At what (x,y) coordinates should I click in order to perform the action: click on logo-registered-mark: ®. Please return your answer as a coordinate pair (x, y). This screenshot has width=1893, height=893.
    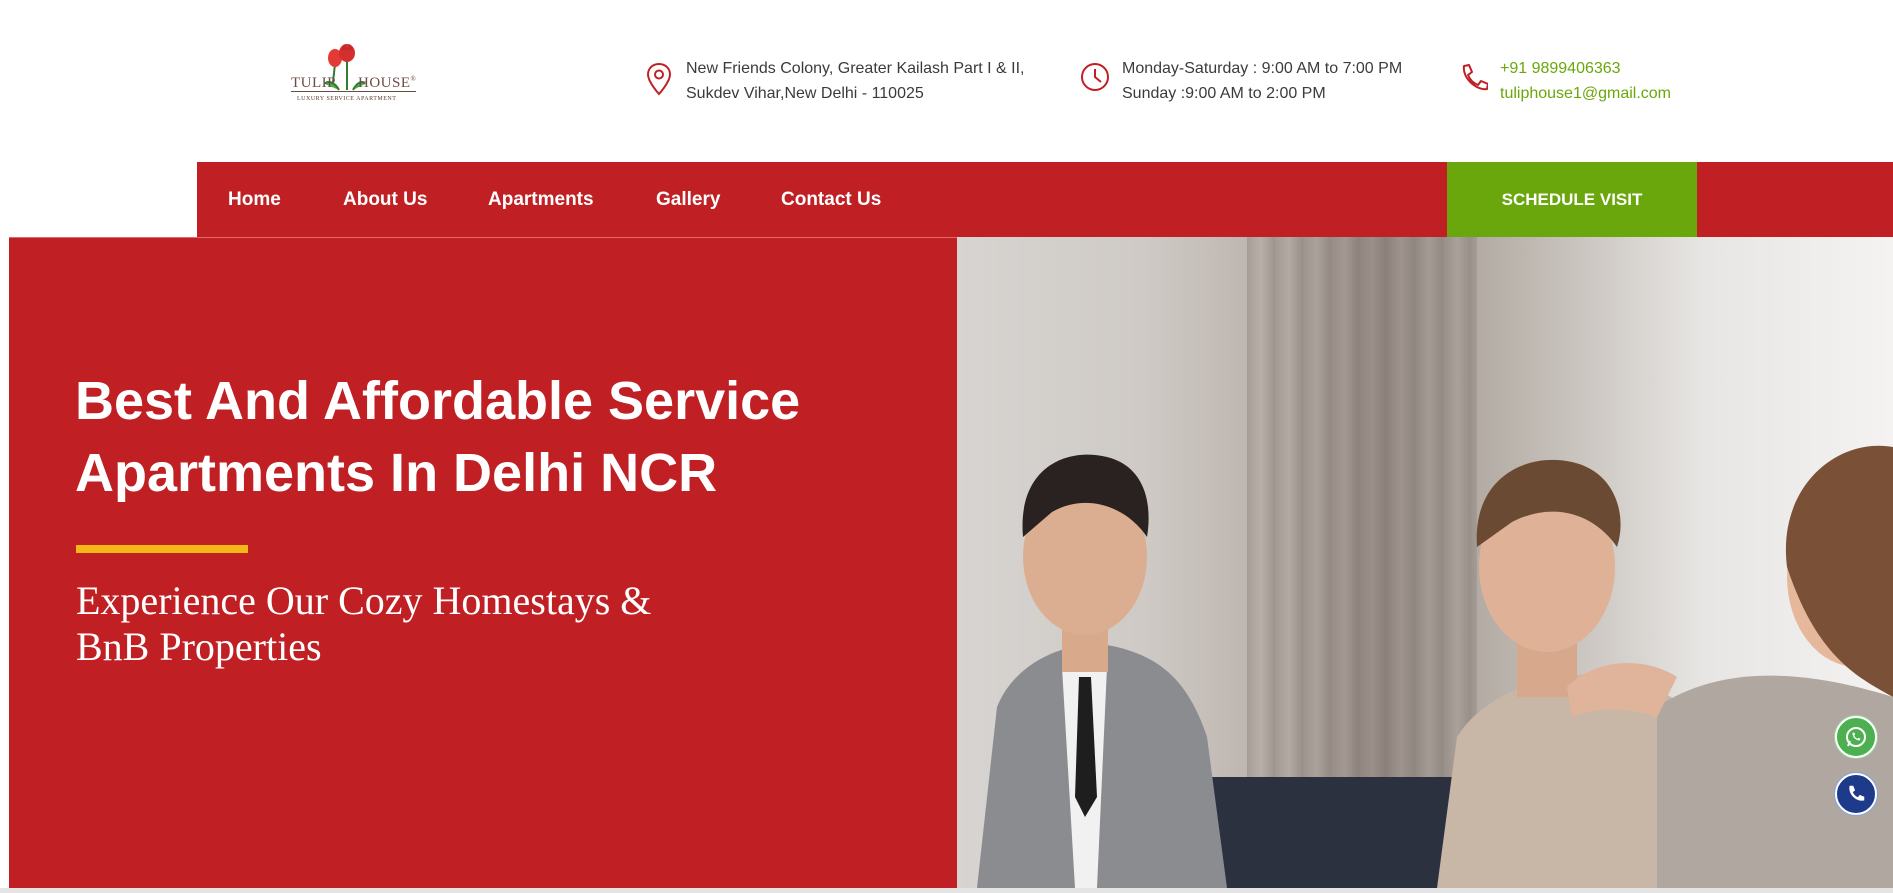
    Looking at the image, I should click on (413, 79).